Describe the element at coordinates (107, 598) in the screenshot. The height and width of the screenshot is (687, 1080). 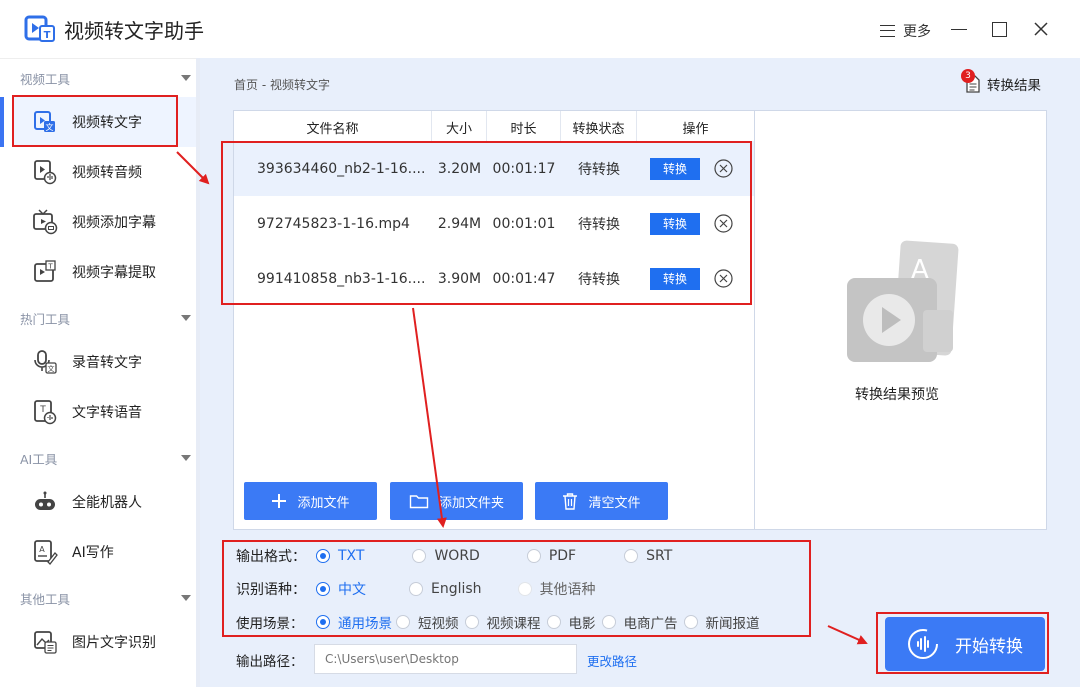
I see `sidebar-section-other-tools: 其他工具` at that location.